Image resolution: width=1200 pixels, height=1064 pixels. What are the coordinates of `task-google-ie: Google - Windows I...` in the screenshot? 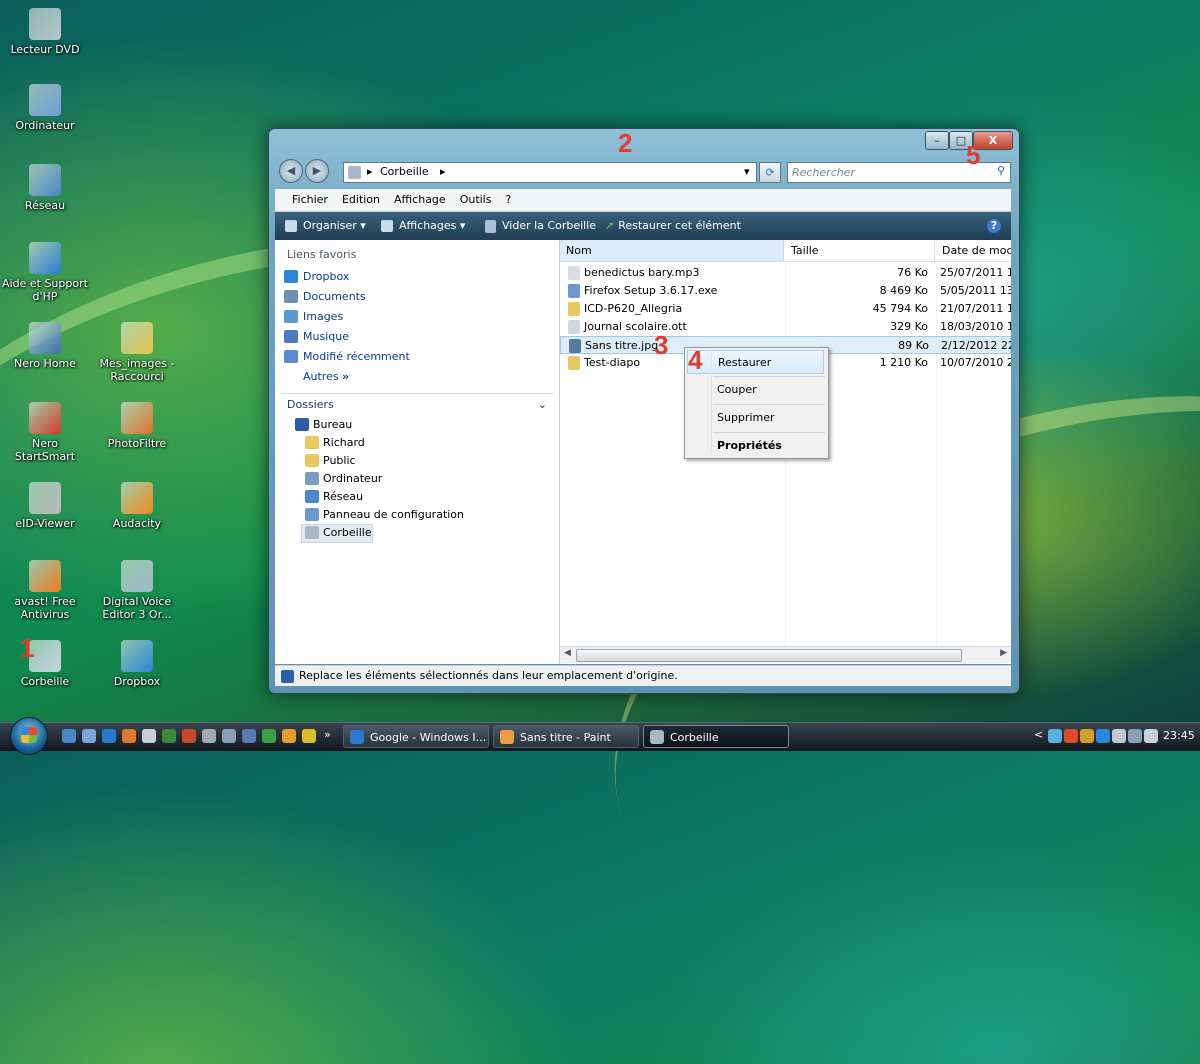 It's located at (416, 736).